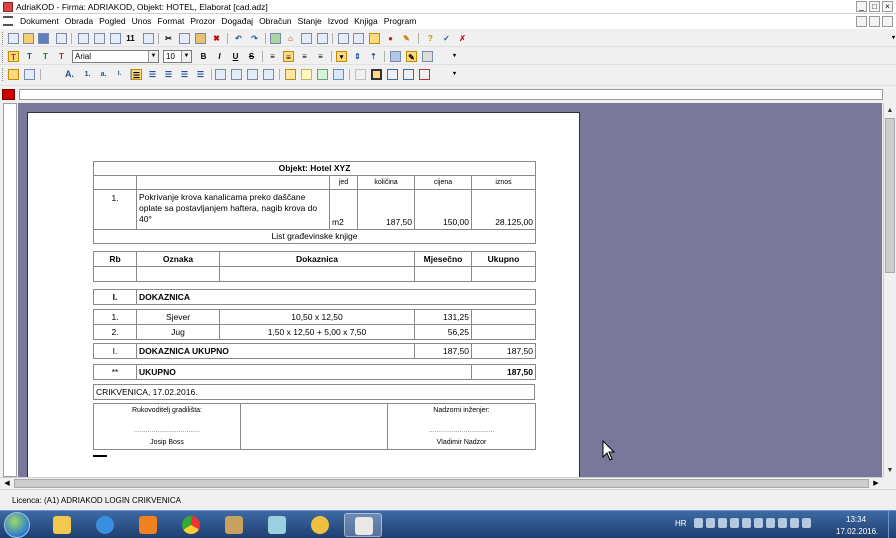 Image resolution: width=896 pixels, height=538 pixels. I want to click on cancel-icon: ✗, so click(462, 38).